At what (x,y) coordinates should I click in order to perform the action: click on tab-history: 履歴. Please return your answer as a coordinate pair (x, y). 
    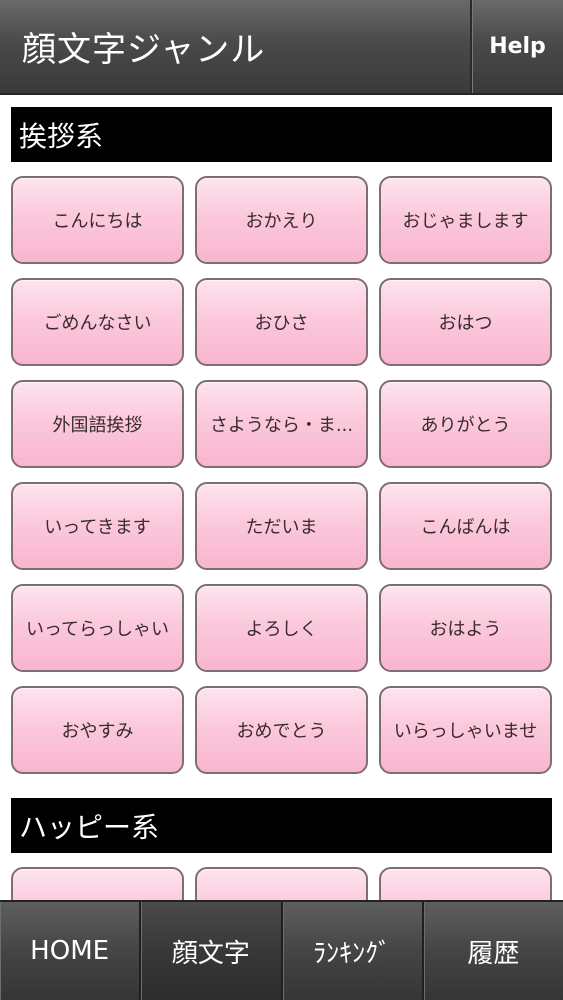
    Looking at the image, I should click on (493, 951).